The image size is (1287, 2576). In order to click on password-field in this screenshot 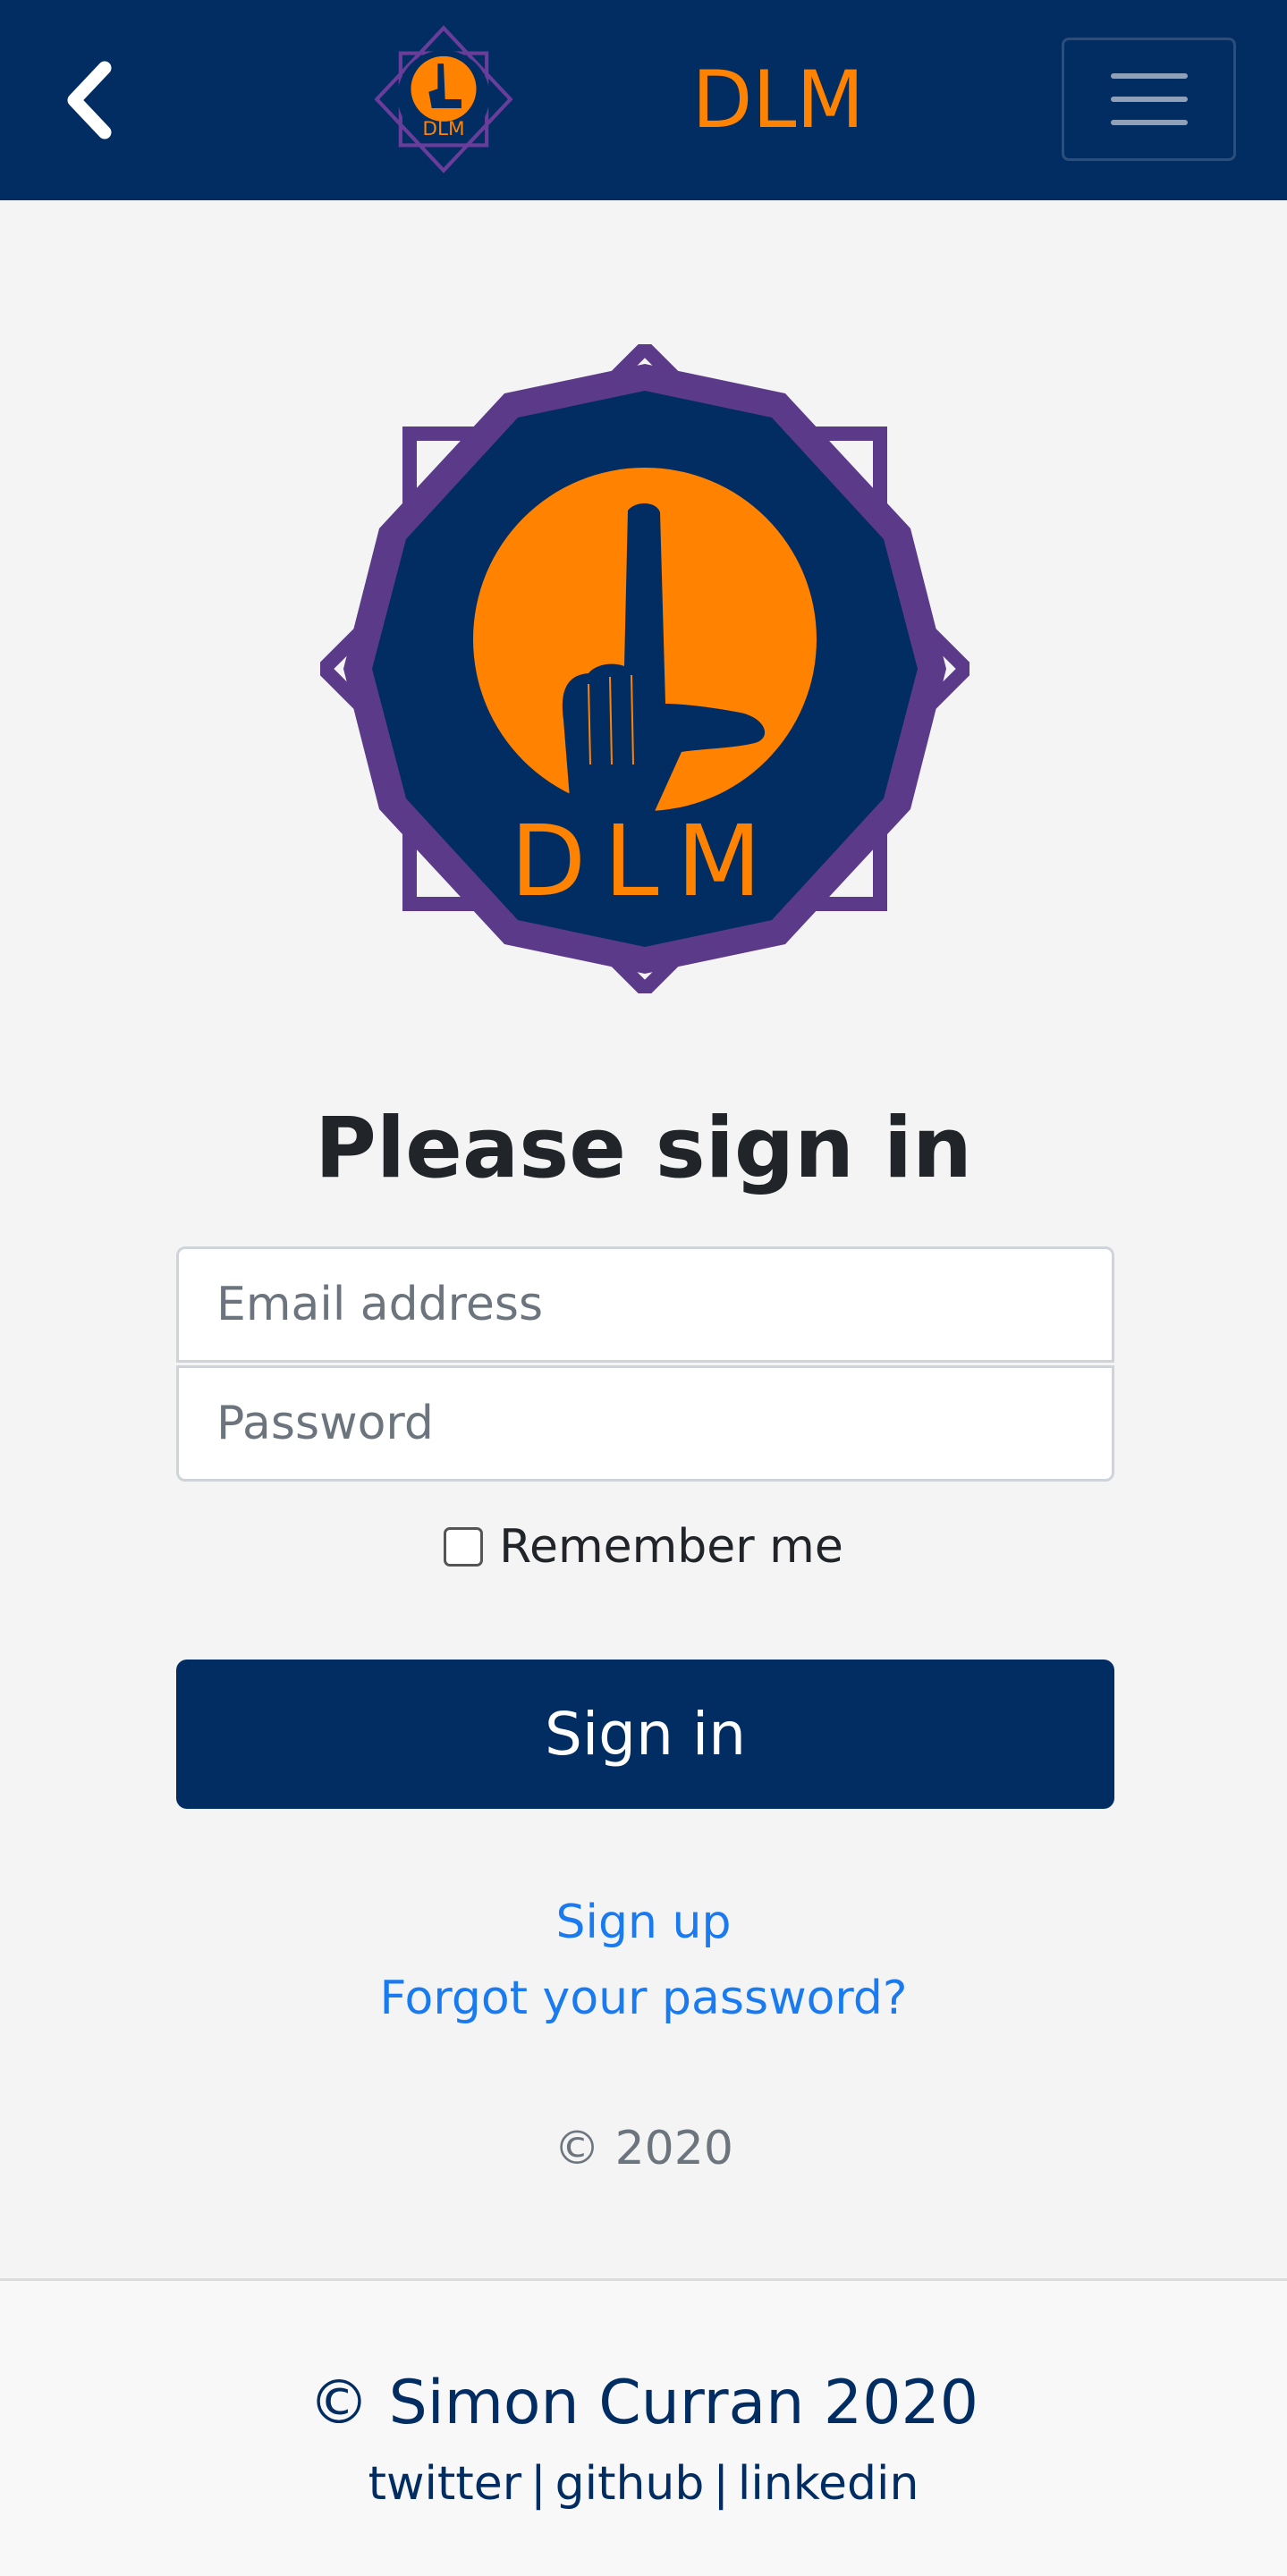, I will do `click(645, 1423)`.